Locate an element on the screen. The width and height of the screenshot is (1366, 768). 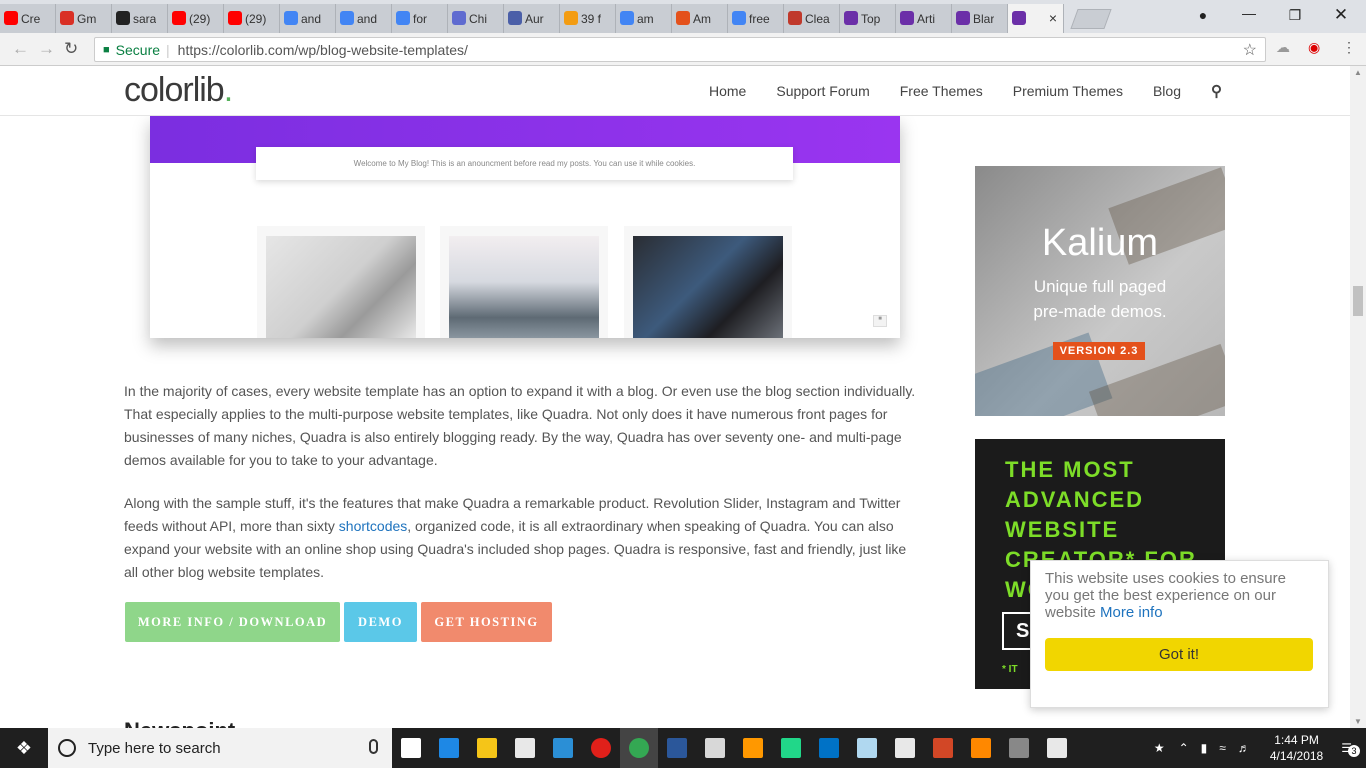
browser-tab: free is located at coordinates (756, 18).